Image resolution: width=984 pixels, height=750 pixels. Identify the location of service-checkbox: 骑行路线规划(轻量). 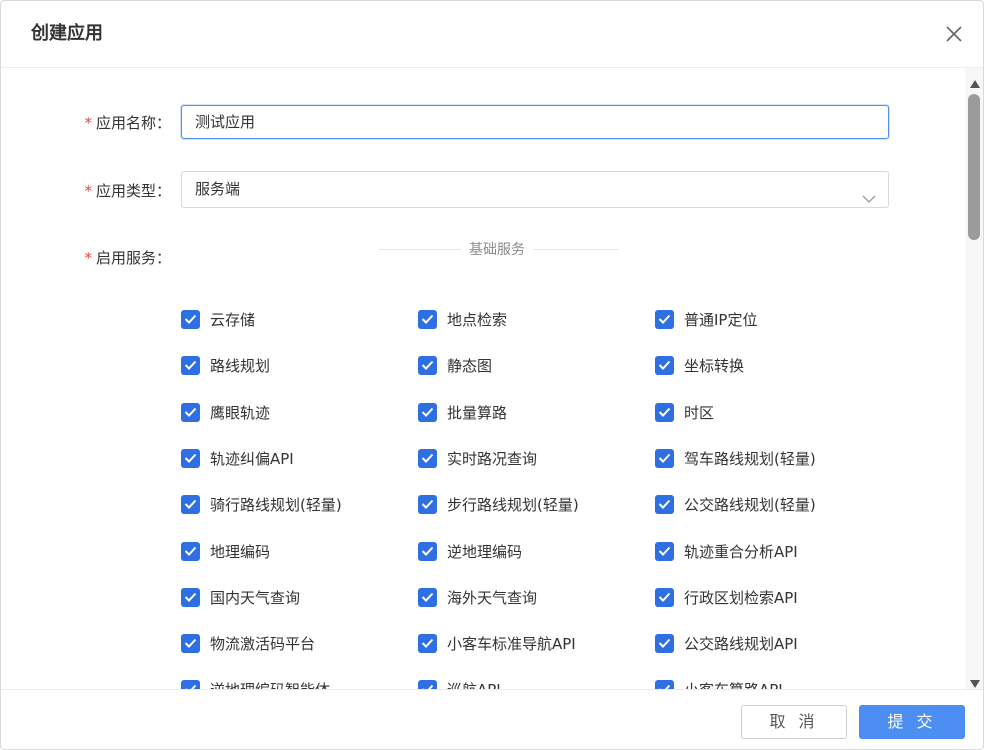
(261, 504).